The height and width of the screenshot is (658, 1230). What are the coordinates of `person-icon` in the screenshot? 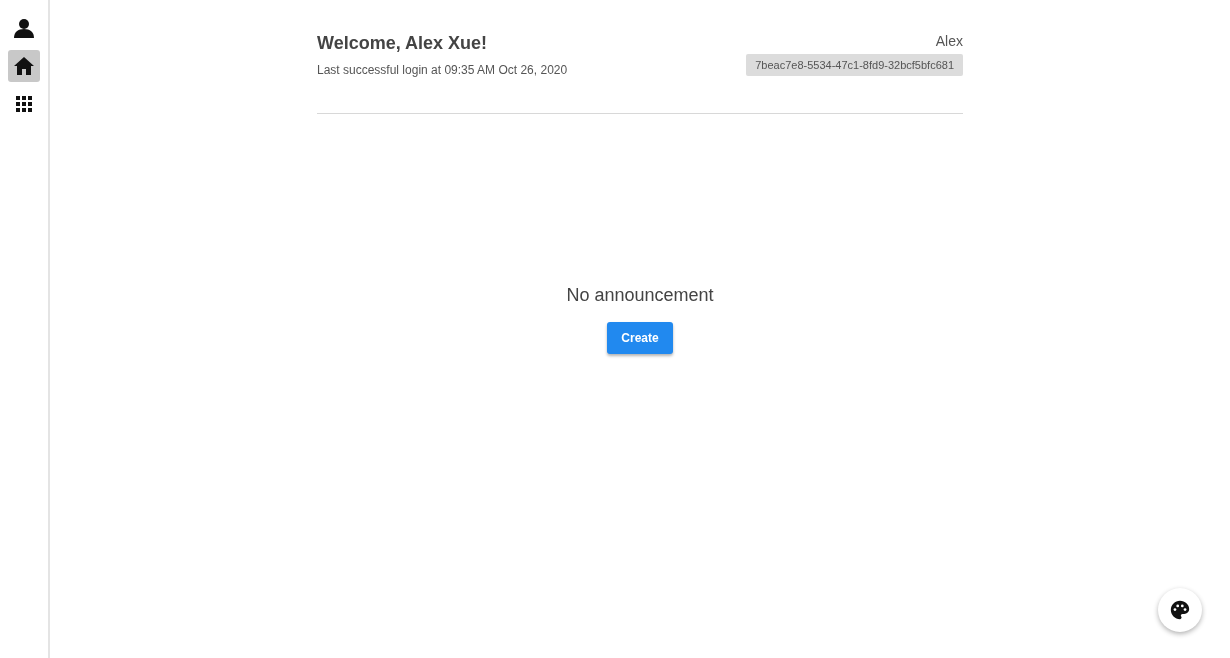 It's located at (24, 28).